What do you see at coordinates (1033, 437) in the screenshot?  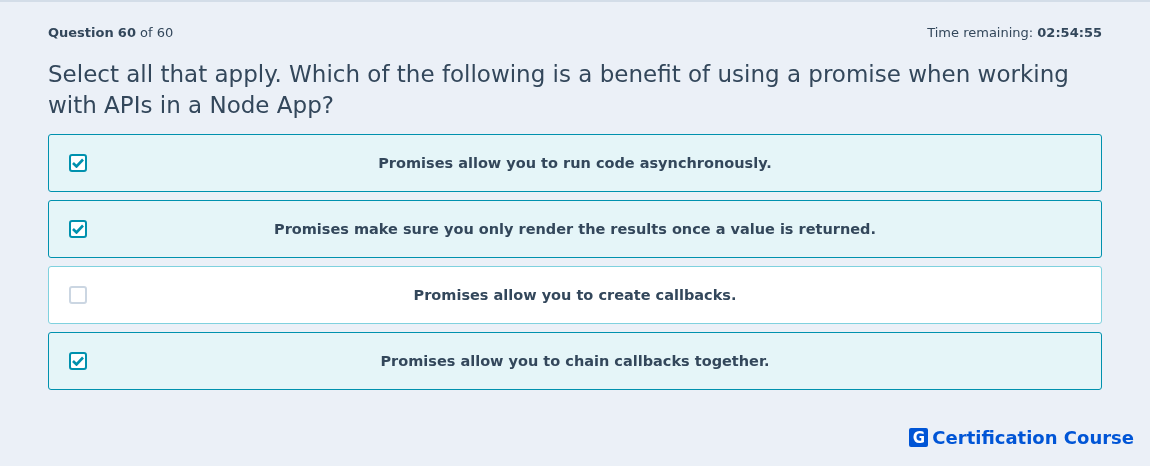 I see `brand-name: Certification Course` at bounding box center [1033, 437].